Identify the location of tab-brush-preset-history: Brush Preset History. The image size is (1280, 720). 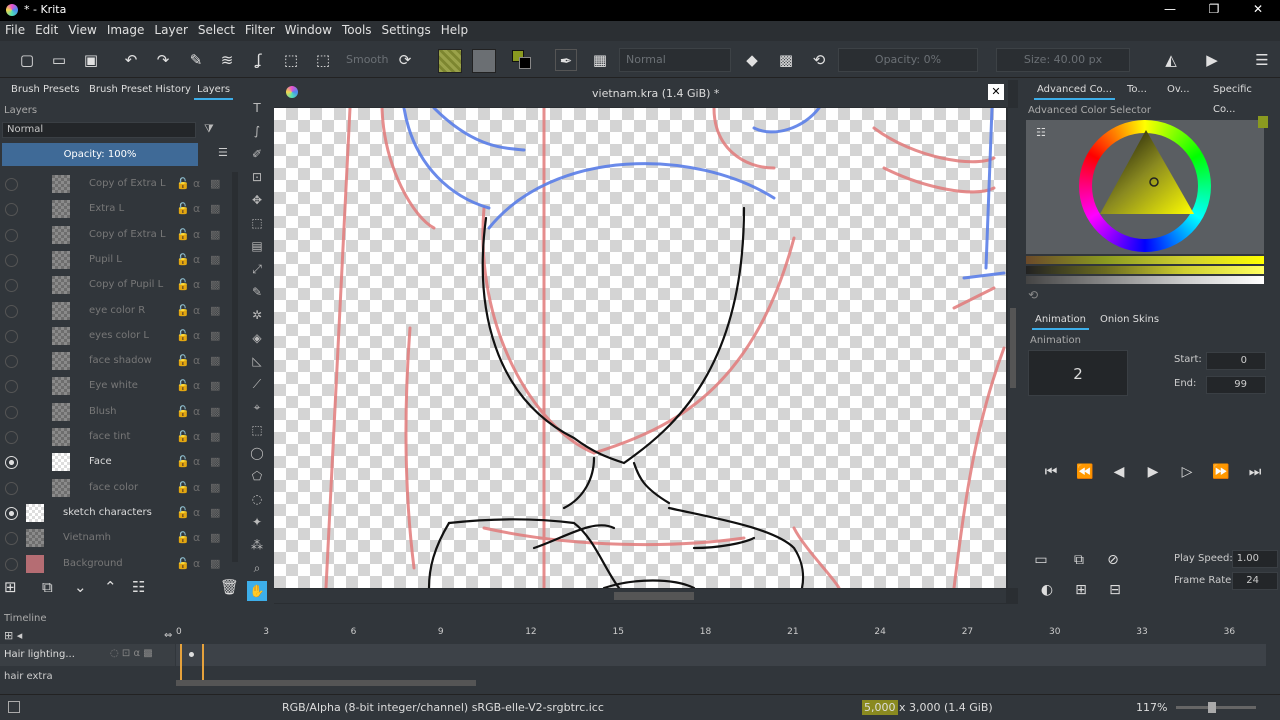
(140, 90).